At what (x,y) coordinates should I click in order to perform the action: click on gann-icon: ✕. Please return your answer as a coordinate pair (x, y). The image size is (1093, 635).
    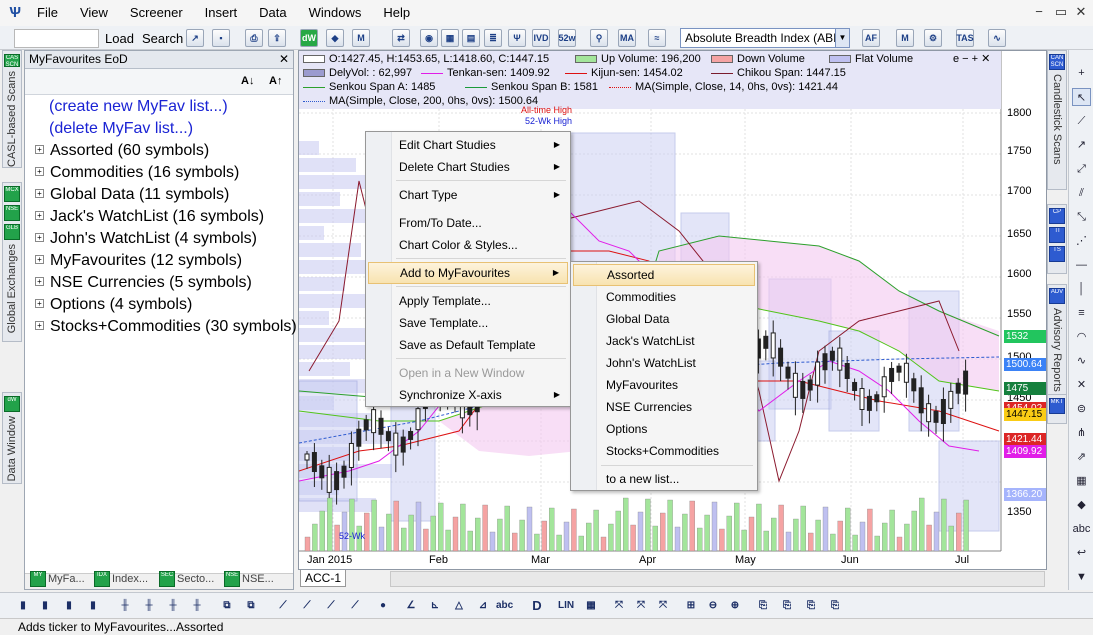
    Looking at the image, I should click on (1081, 385).